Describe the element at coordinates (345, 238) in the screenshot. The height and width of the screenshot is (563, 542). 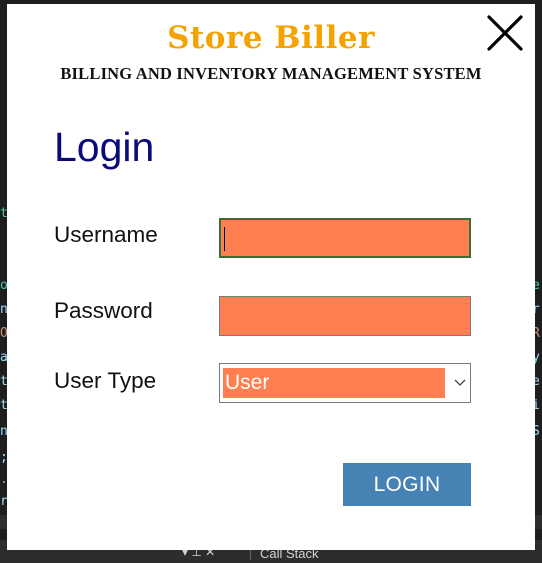
I see `username-field` at that location.